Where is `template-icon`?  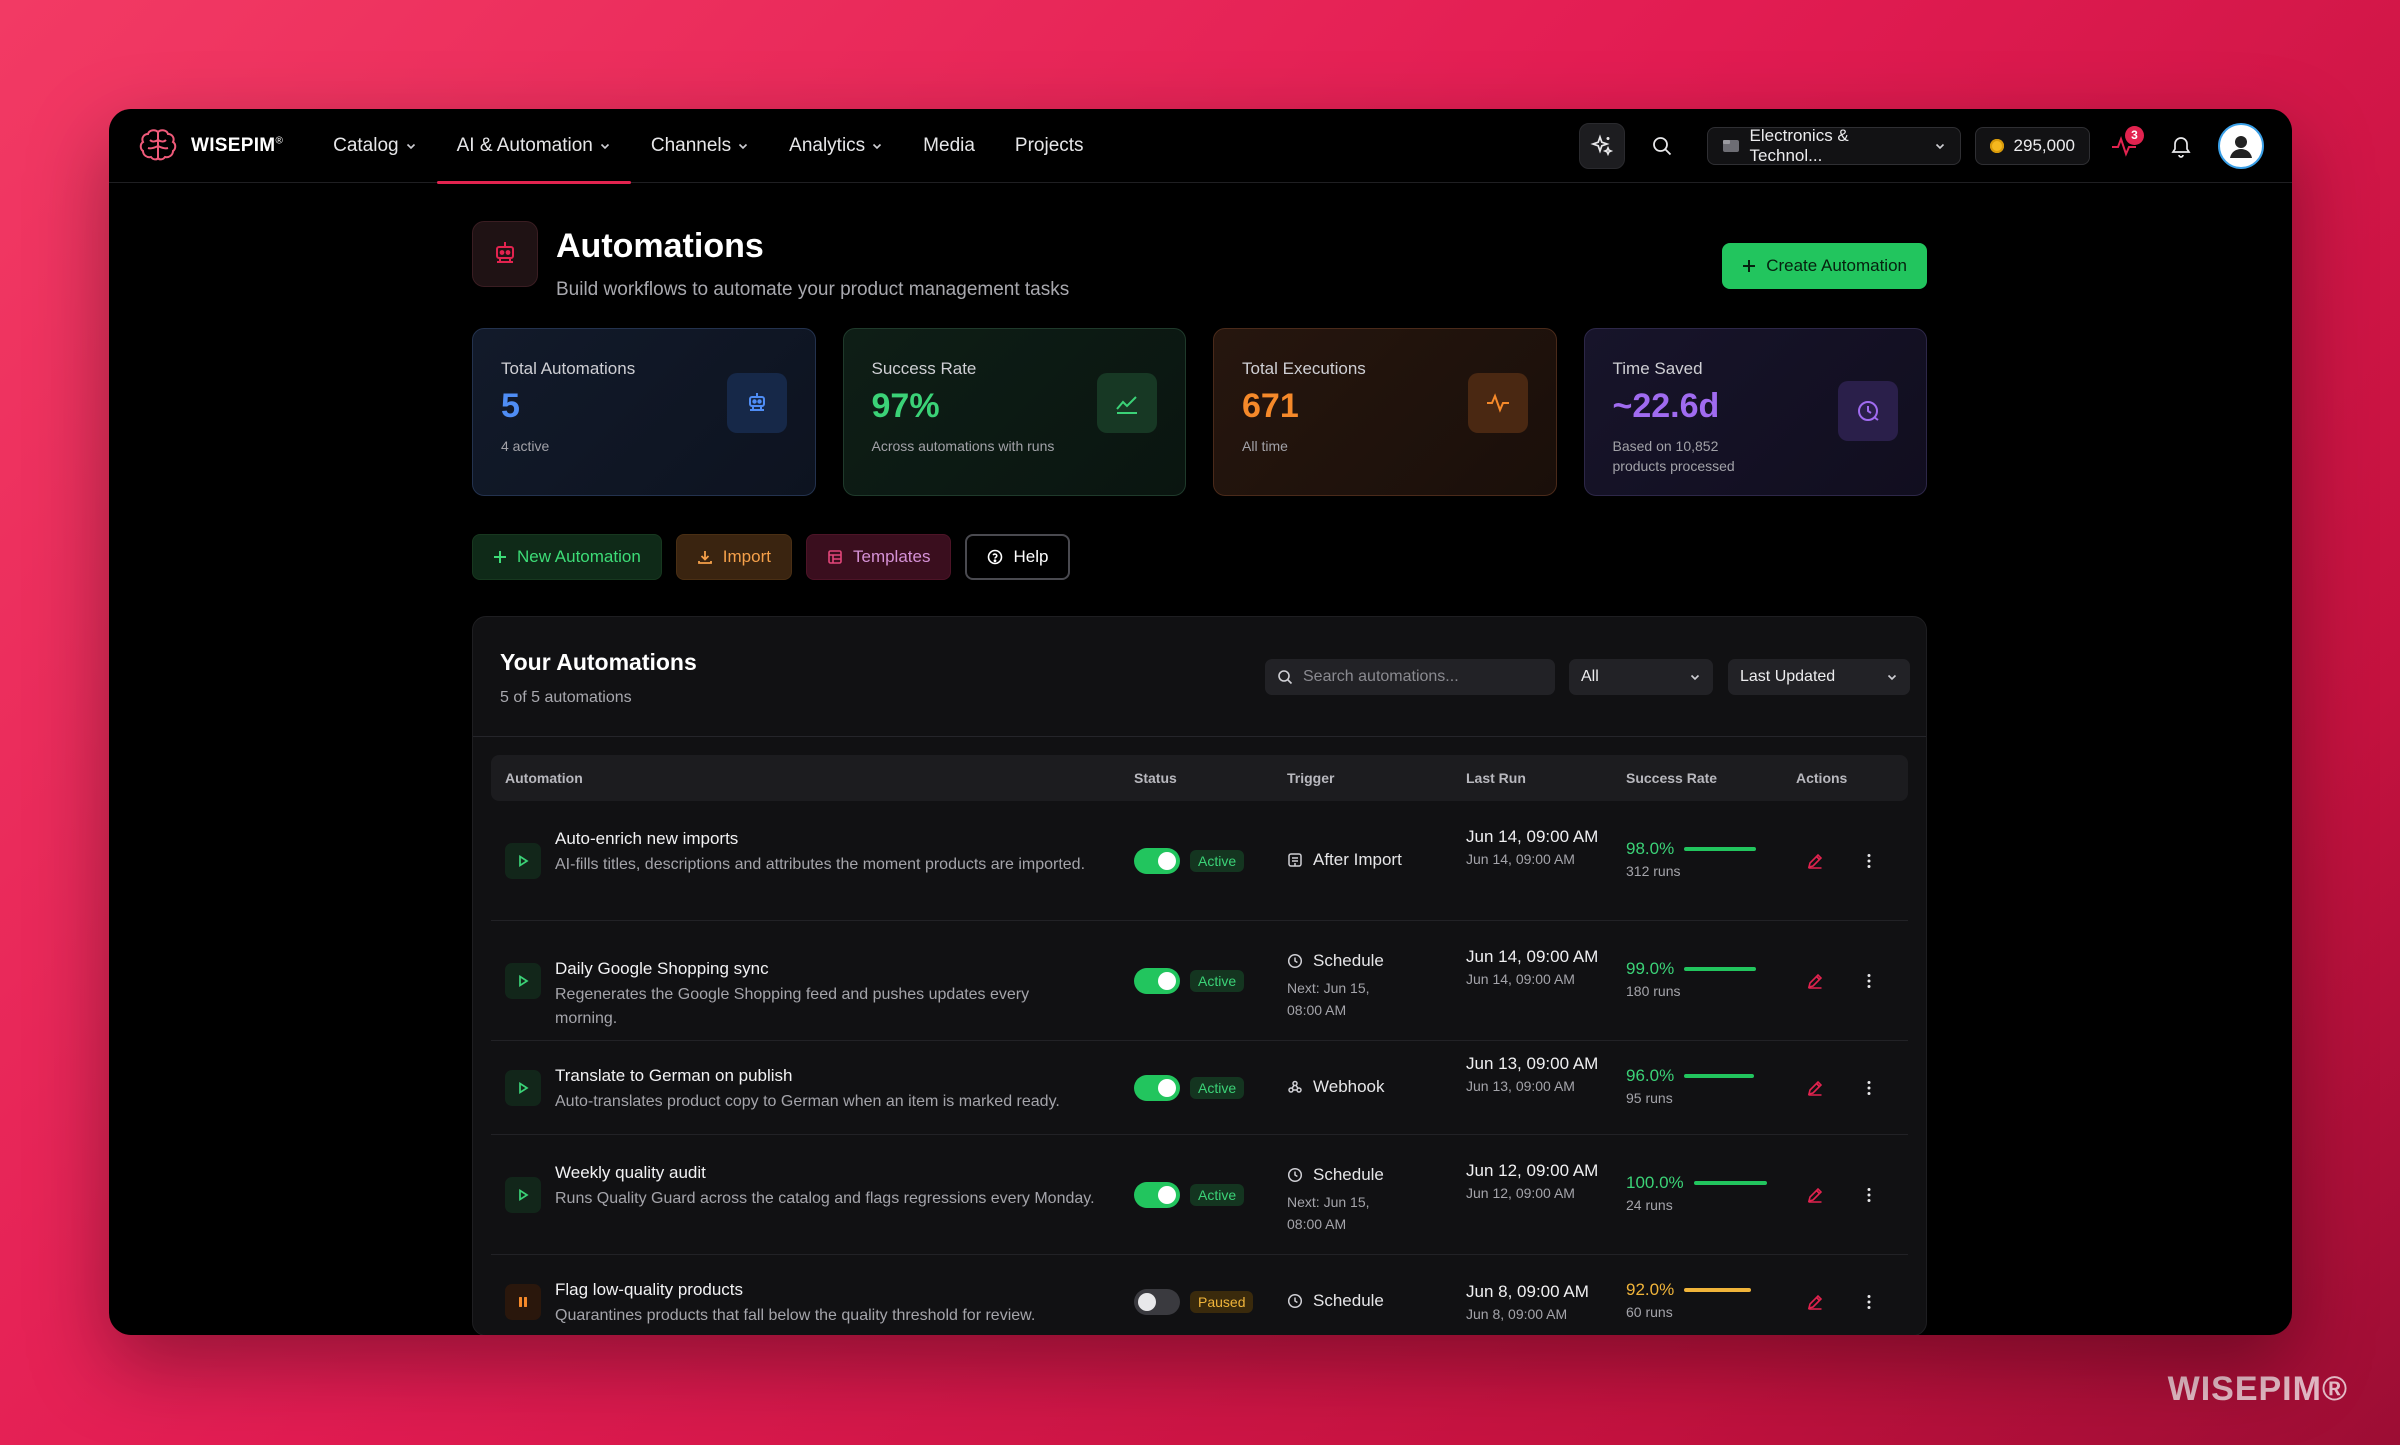
template-icon is located at coordinates (835, 557).